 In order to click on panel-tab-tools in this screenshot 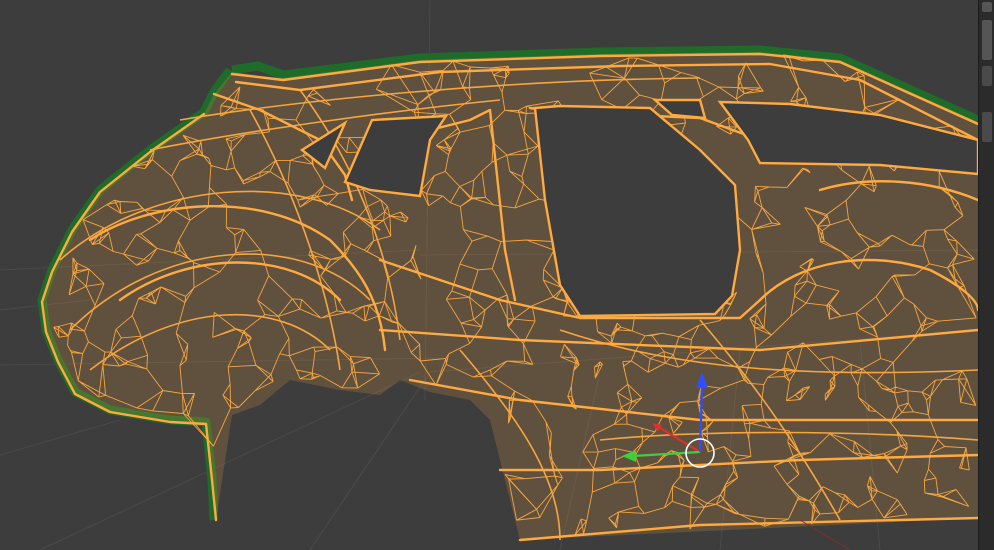, I will do `click(987, 40)`.